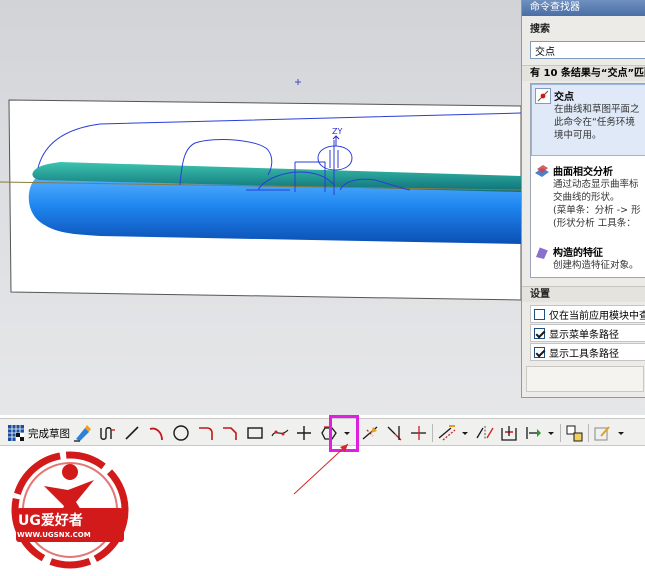  I want to click on logo-brand-text: UG爱好者, so click(50, 521).